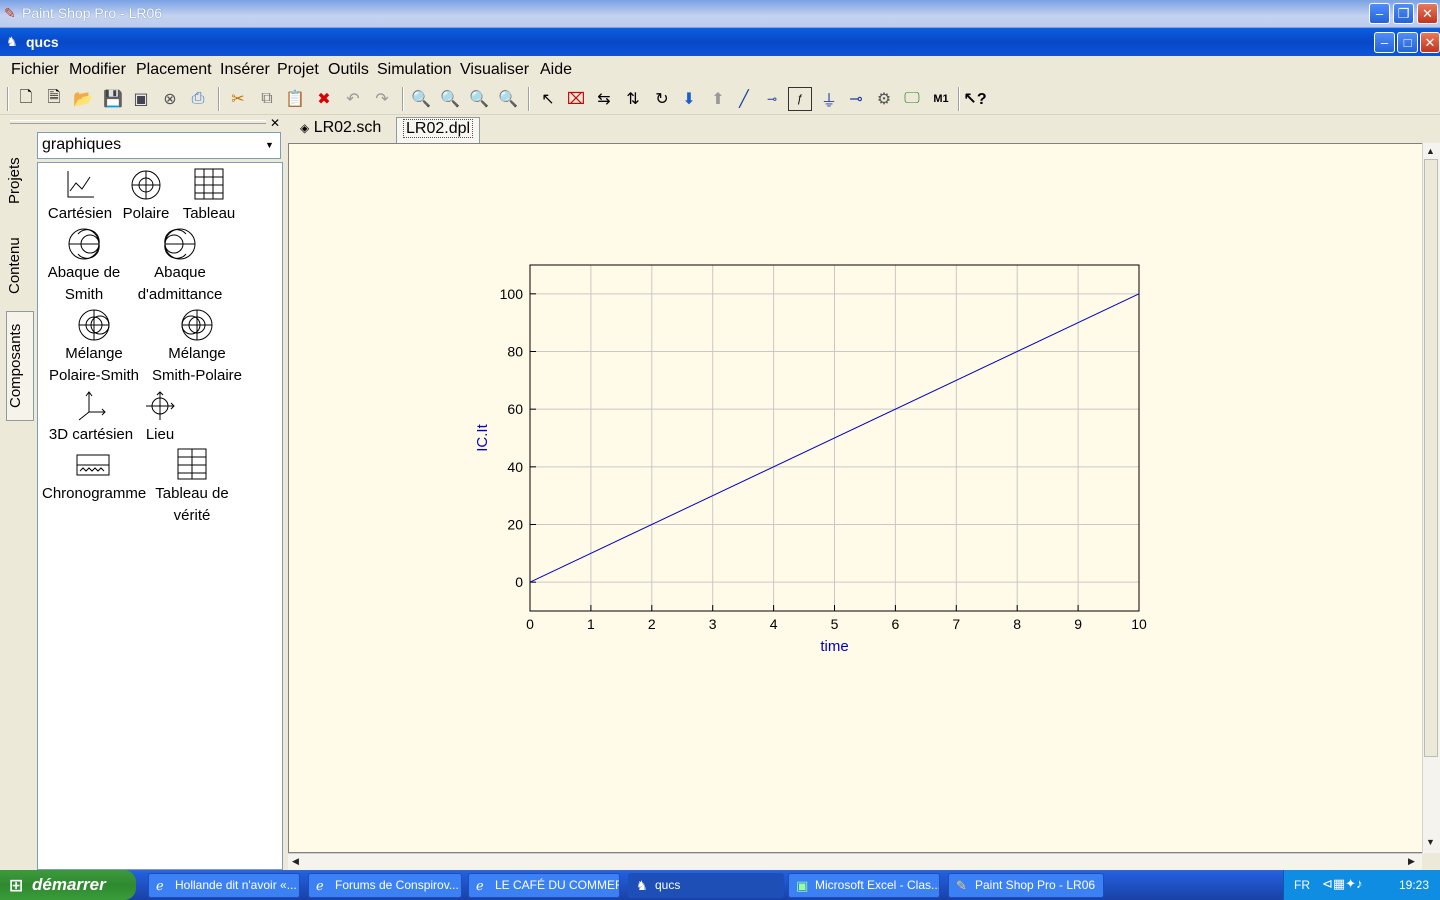  I want to click on save-all-icon: ▣, so click(141, 99).